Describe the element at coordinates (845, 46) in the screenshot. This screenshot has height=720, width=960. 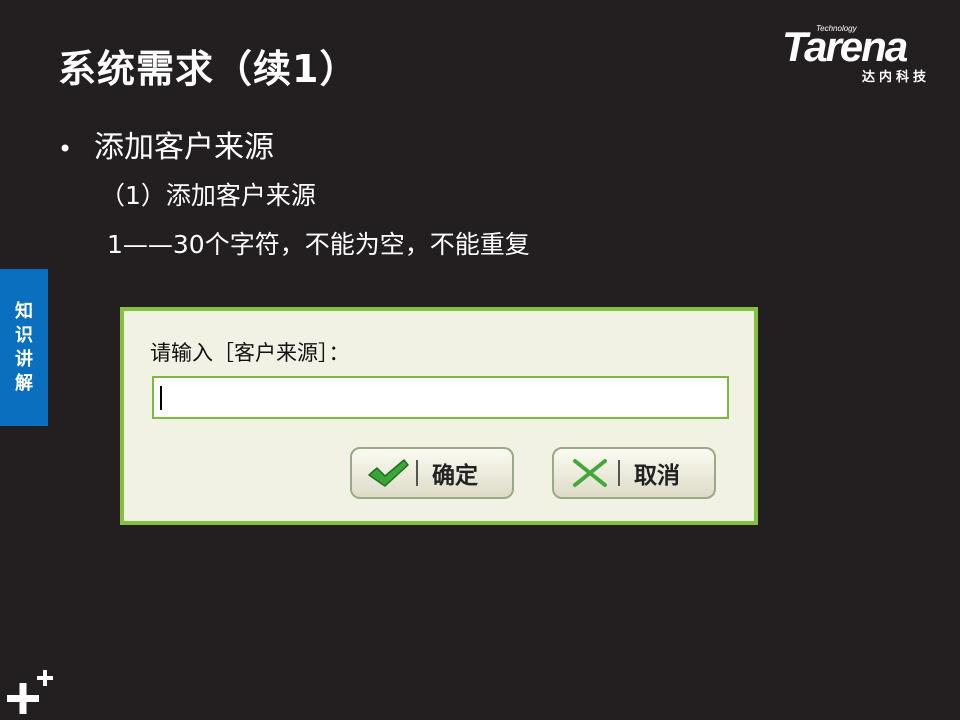
I see `logo-wordmark: Tarena` at that location.